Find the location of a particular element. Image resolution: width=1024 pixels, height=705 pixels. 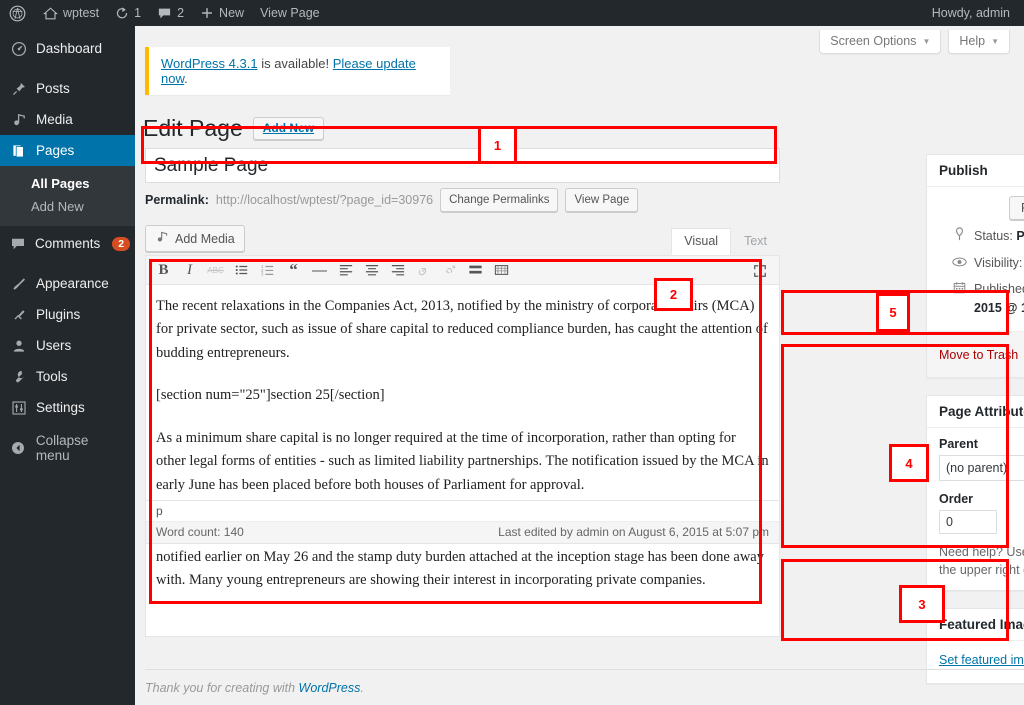

preview-changes-button: Preview Changes is located at coordinates (1016, 208).